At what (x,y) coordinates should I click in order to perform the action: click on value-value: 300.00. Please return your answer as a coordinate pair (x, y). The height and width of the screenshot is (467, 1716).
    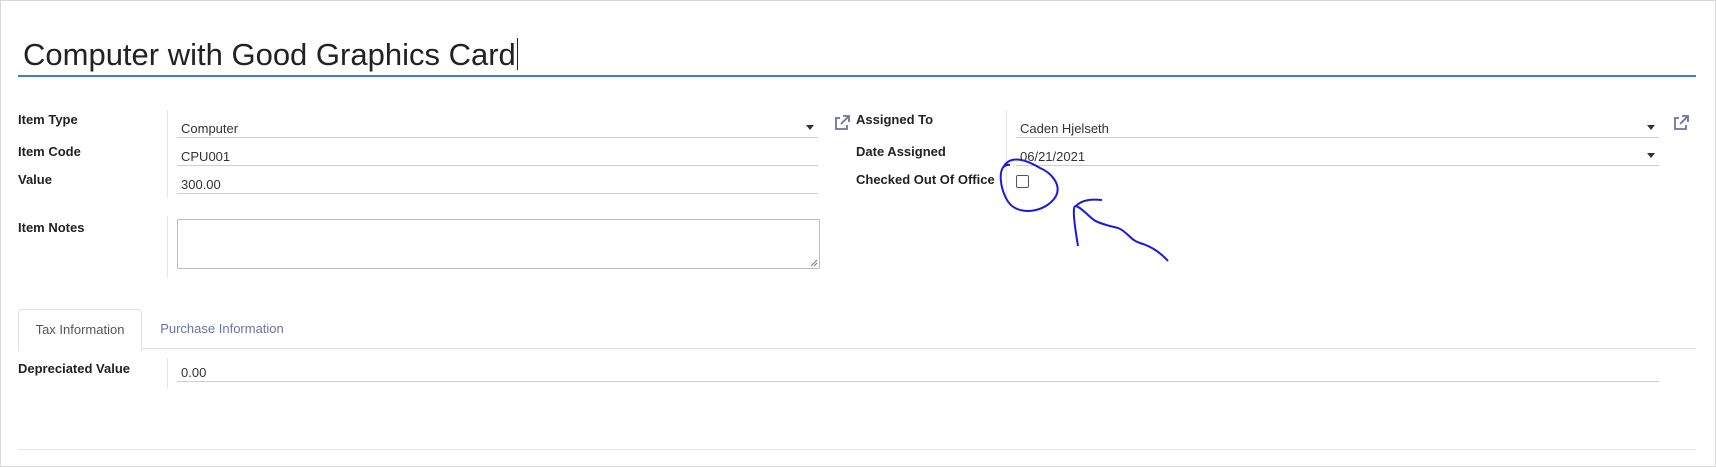
    Looking at the image, I should click on (201, 184).